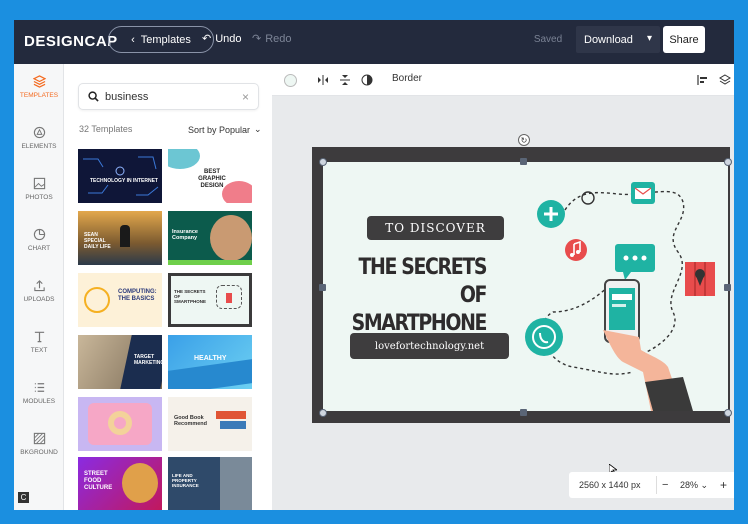  What do you see at coordinates (210, 176) in the screenshot?
I see `template-thumbnail: BEST GRAPHIC DESIGN` at bounding box center [210, 176].